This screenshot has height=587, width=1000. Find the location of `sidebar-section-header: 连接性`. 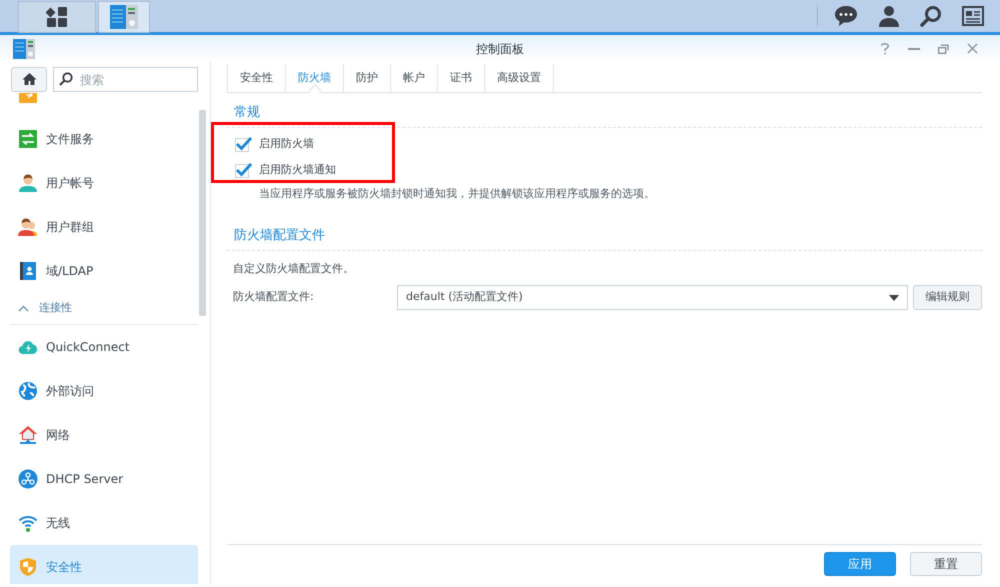

sidebar-section-header: 连接性 is located at coordinates (55, 308).